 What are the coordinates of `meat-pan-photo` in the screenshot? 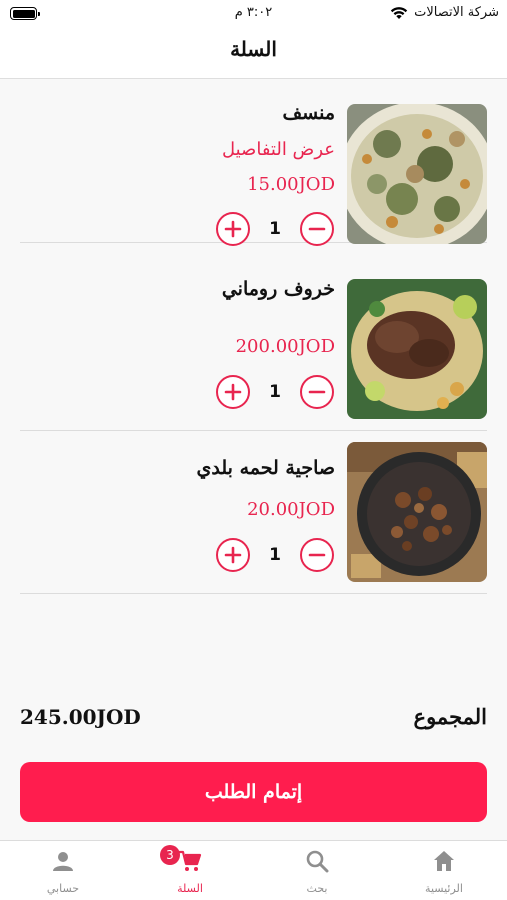 It's located at (417, 512).